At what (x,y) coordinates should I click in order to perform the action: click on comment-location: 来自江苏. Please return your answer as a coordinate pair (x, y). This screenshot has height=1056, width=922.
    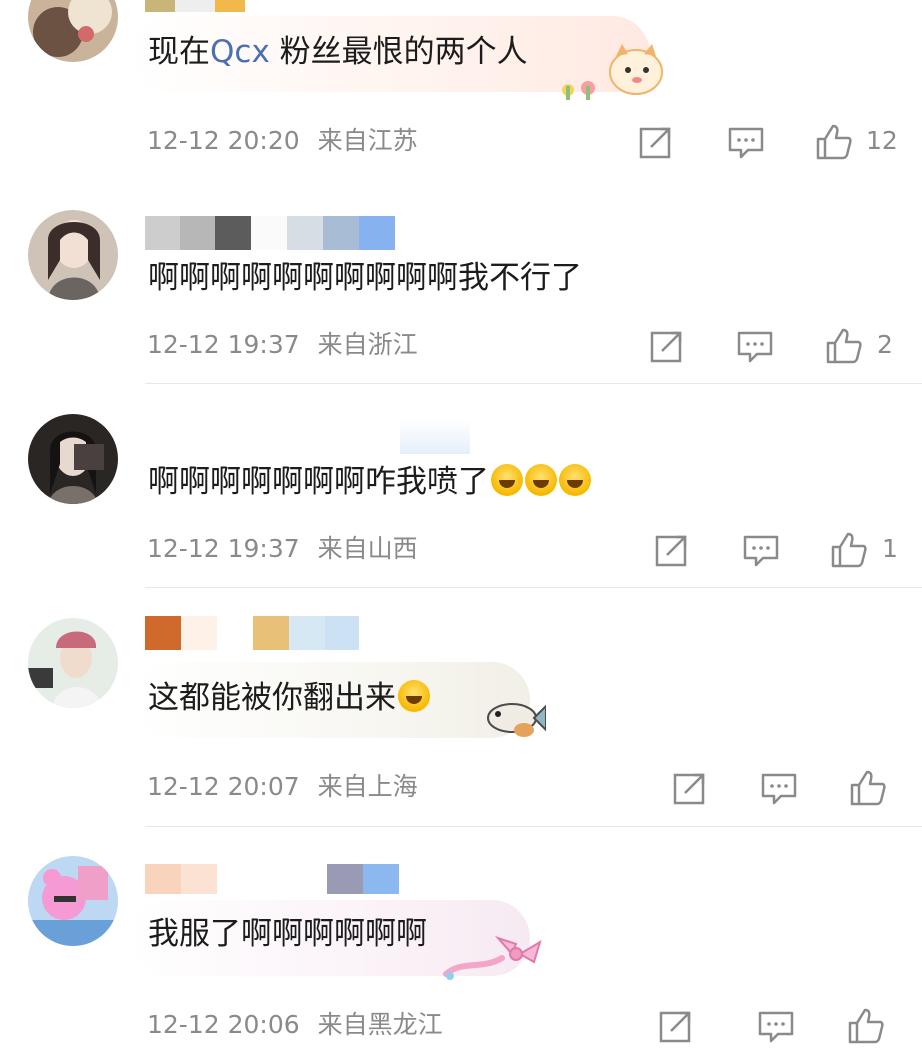
    Looking at the image, I should click on (367, 140).